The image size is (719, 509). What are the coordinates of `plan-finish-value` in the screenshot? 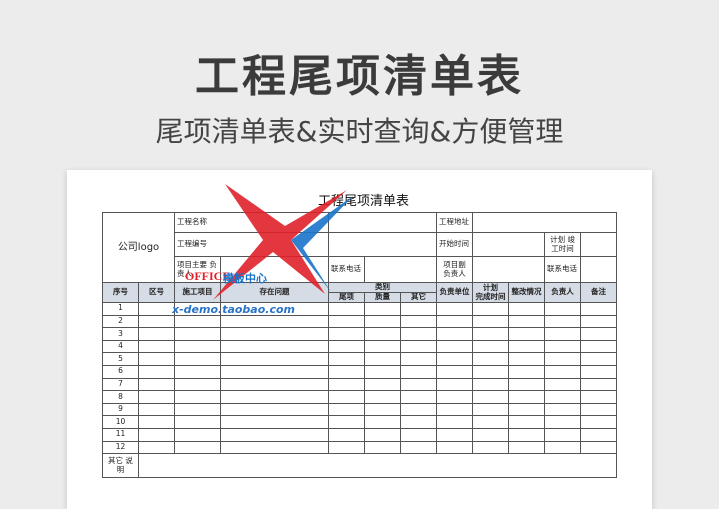 It's located at (599, 244).